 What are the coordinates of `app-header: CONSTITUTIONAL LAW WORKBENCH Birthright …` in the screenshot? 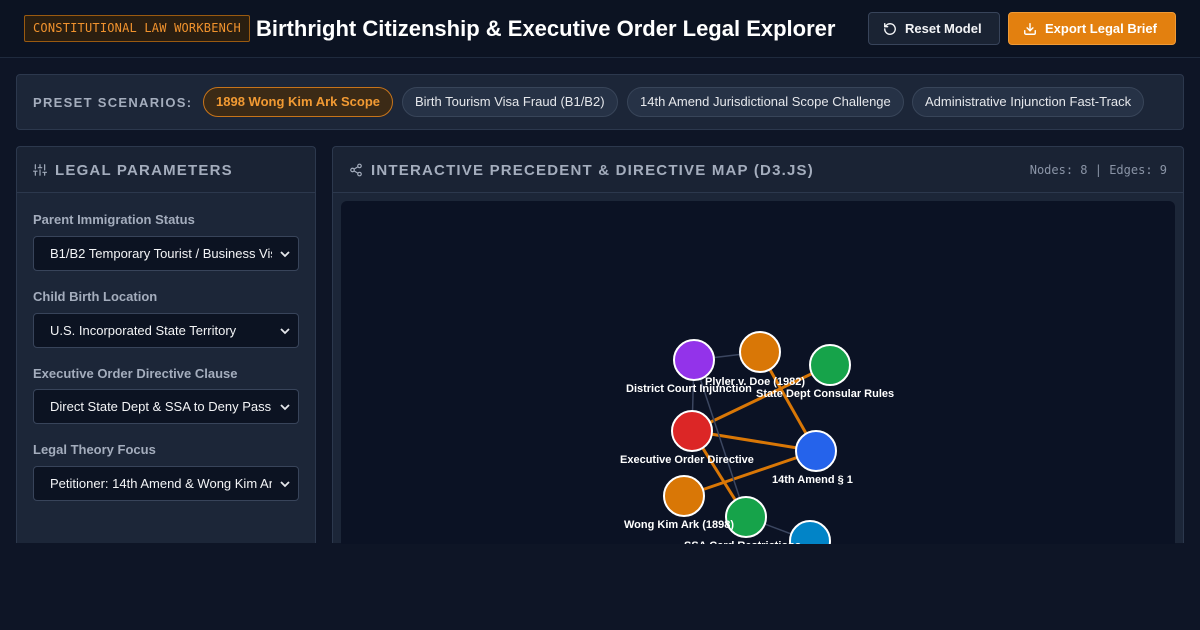 It's located at (600, 29).